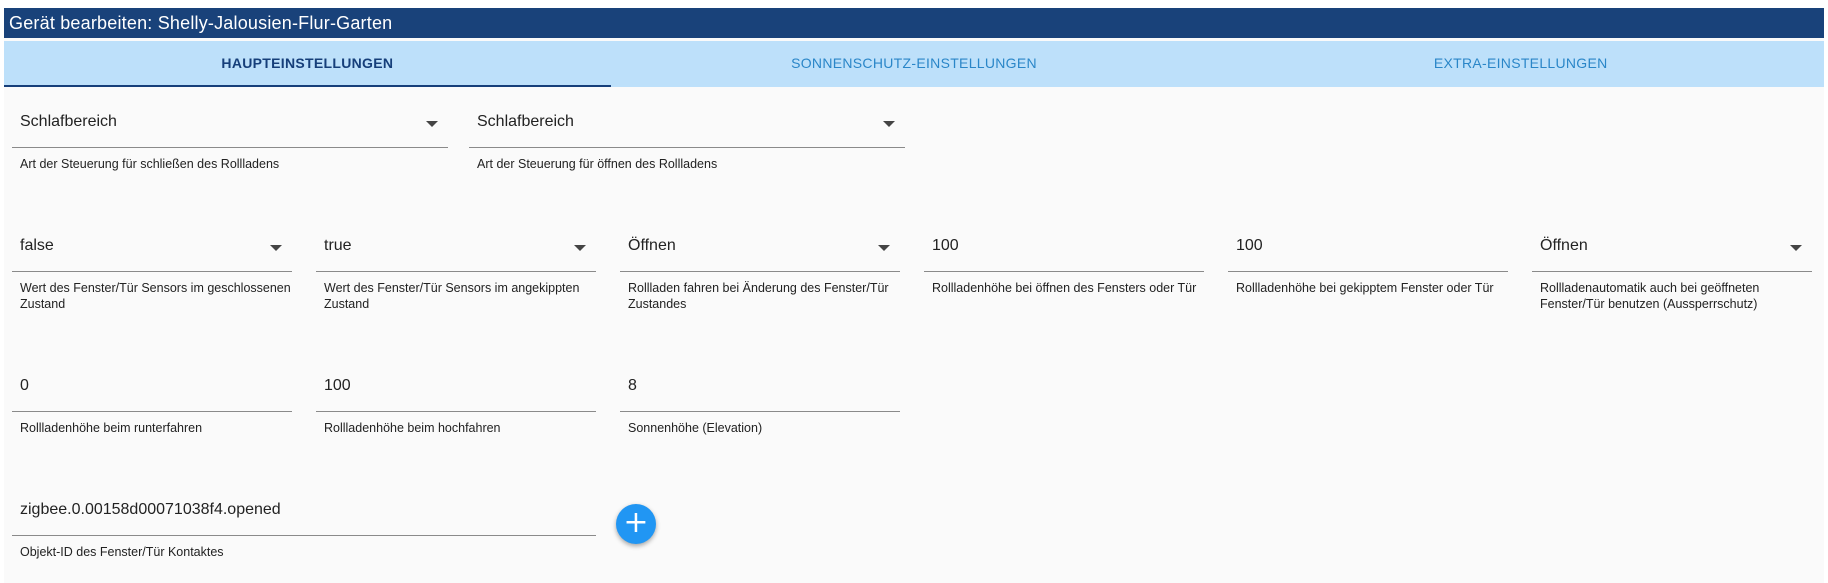 Image resolution: width=1828 pixels, height=583 pixels. What do you see at coordinates (152, 389) in the screenshot?
I see `height-down-input: 0` at bounding box center [152, 389].